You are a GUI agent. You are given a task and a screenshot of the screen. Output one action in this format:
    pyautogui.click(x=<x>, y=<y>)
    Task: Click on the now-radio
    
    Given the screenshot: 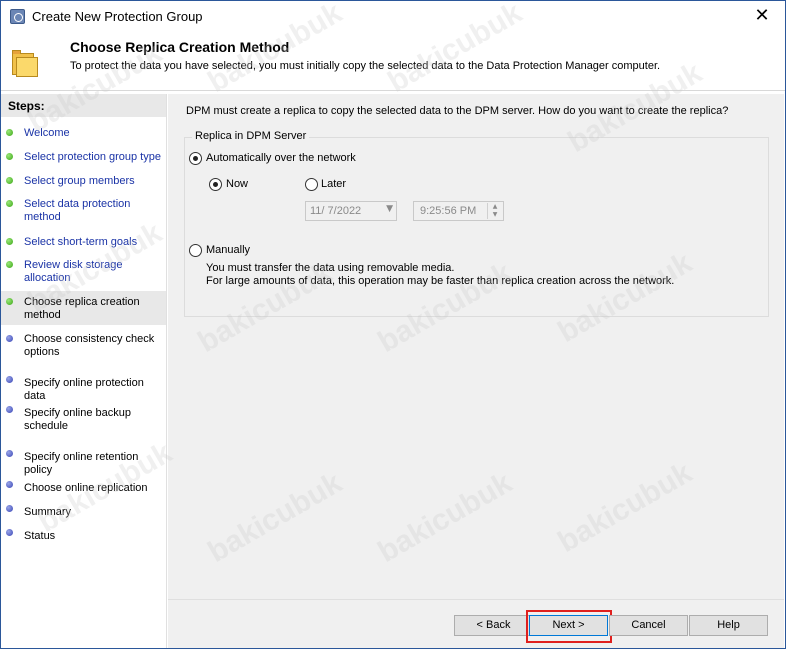 What is the action you would take?
    pyautogui.click(x=215, y=184)
    